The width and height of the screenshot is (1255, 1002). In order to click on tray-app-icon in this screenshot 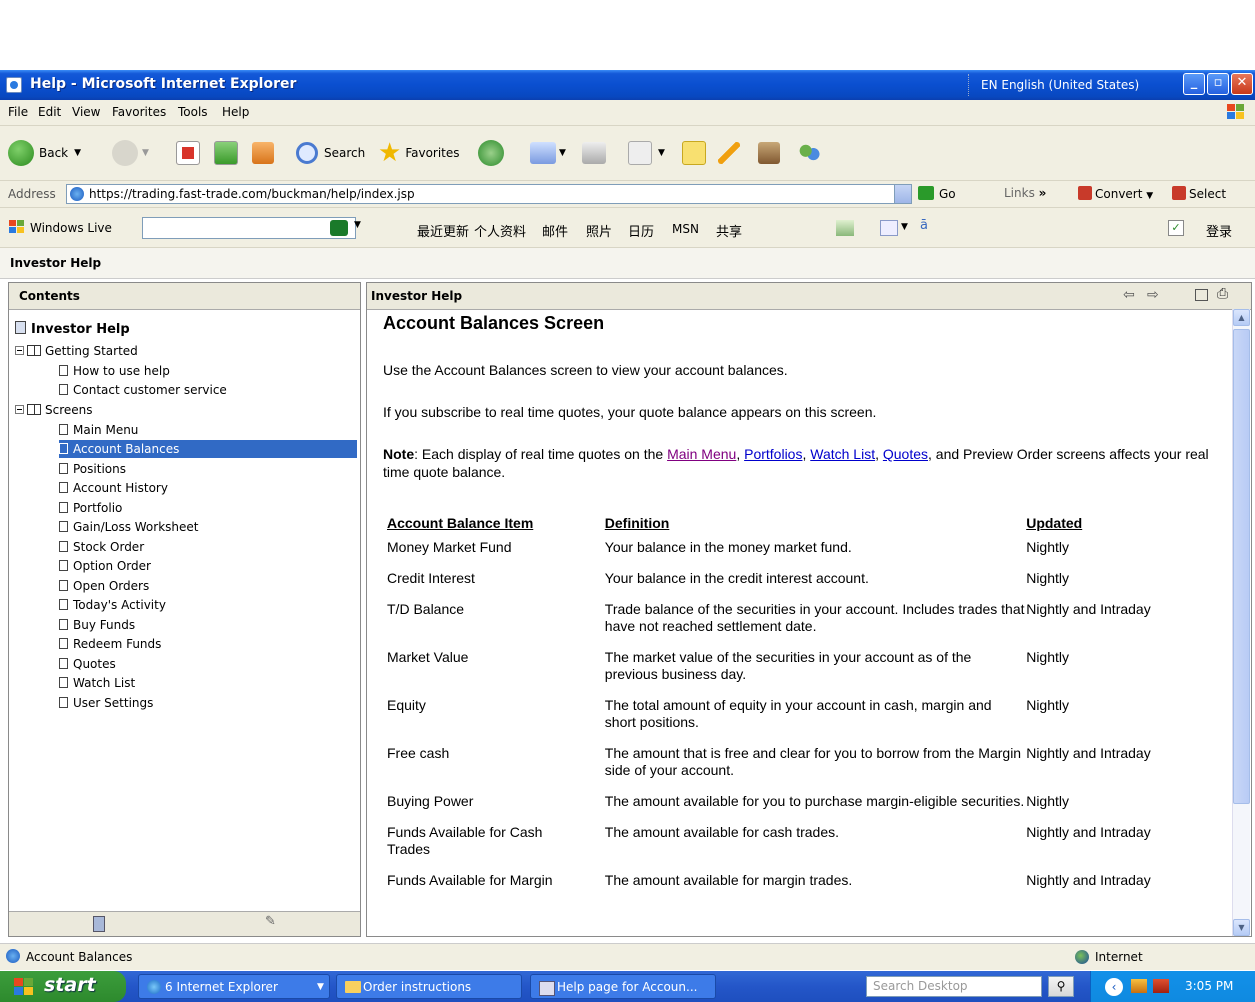, I will do `click(1161, 986)`.